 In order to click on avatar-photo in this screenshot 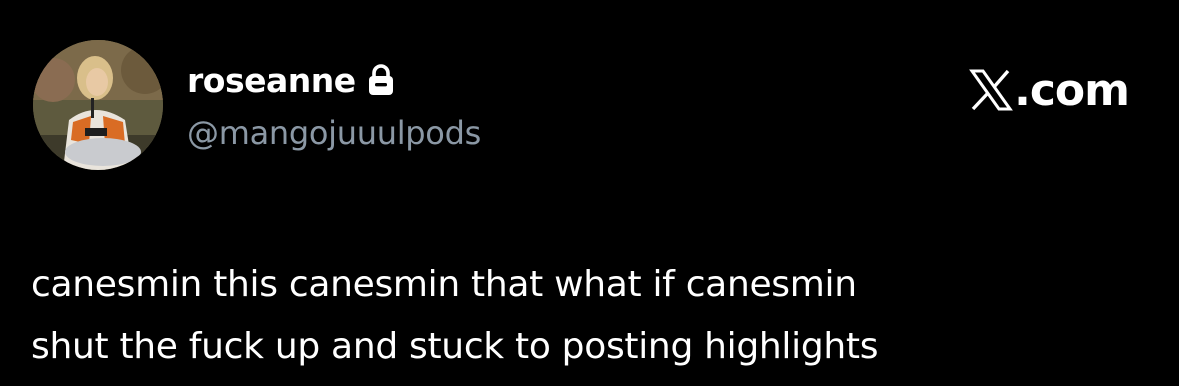, I will do `click(98, 105)`.